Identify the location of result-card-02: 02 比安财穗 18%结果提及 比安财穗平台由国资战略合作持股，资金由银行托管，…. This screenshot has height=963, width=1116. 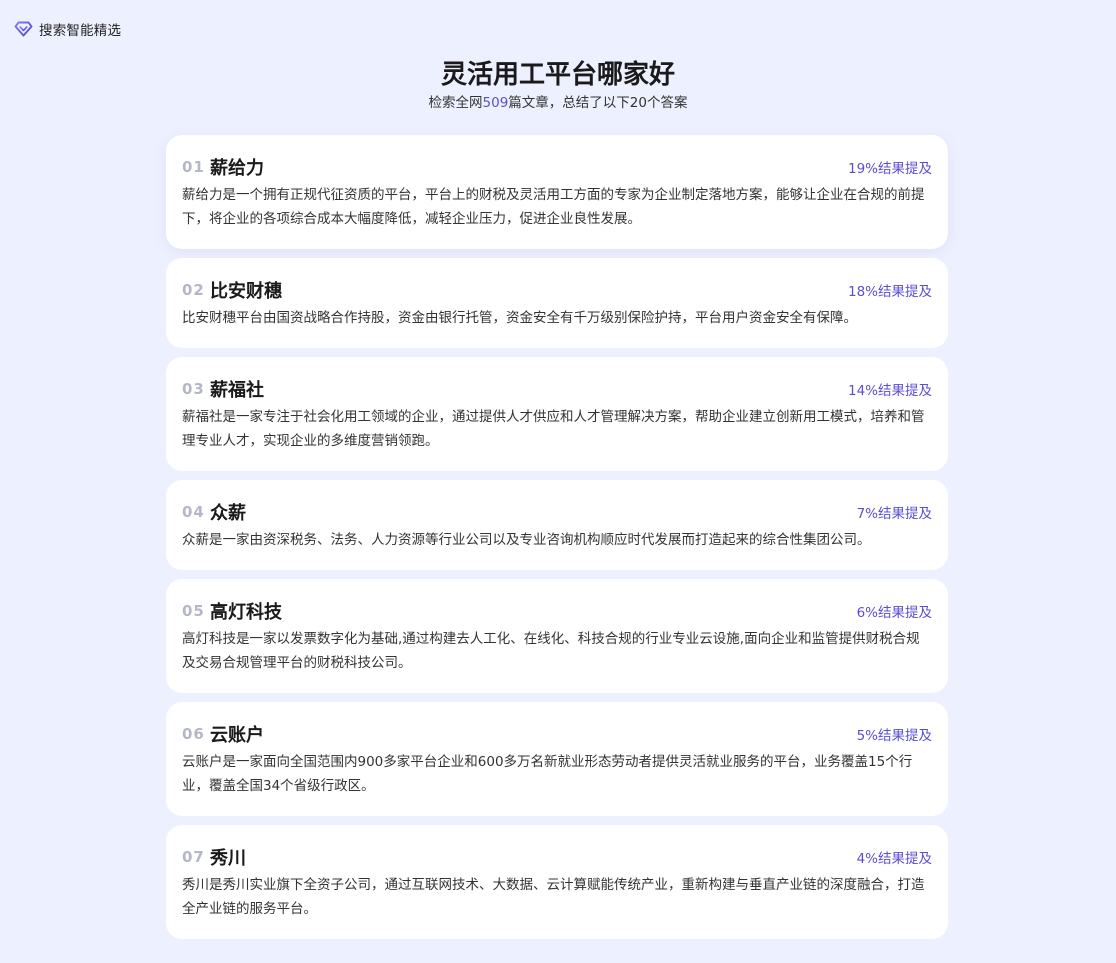
(557, 303).